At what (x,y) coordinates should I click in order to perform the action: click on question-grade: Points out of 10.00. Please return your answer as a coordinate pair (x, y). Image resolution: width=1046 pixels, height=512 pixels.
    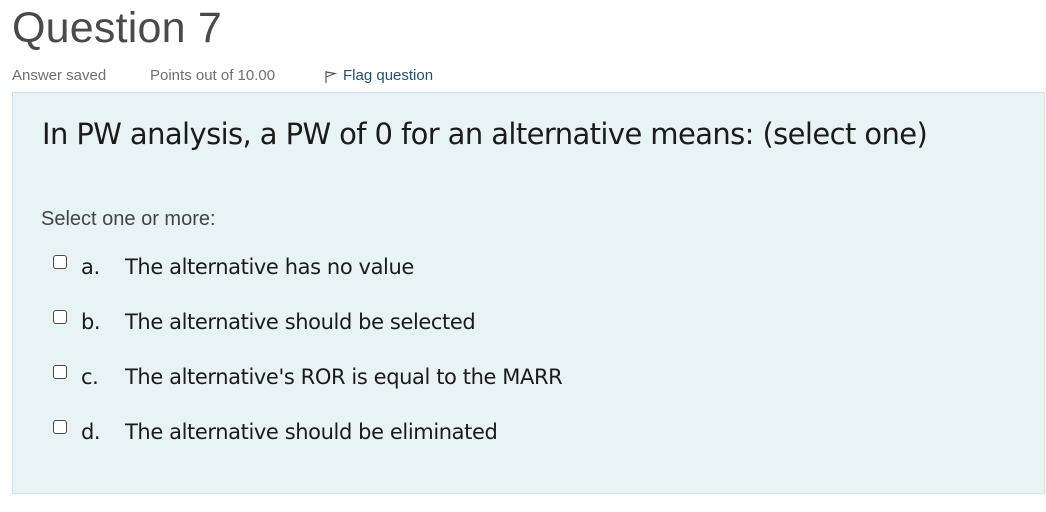
    Looking at the image, I should click on (213, 75).